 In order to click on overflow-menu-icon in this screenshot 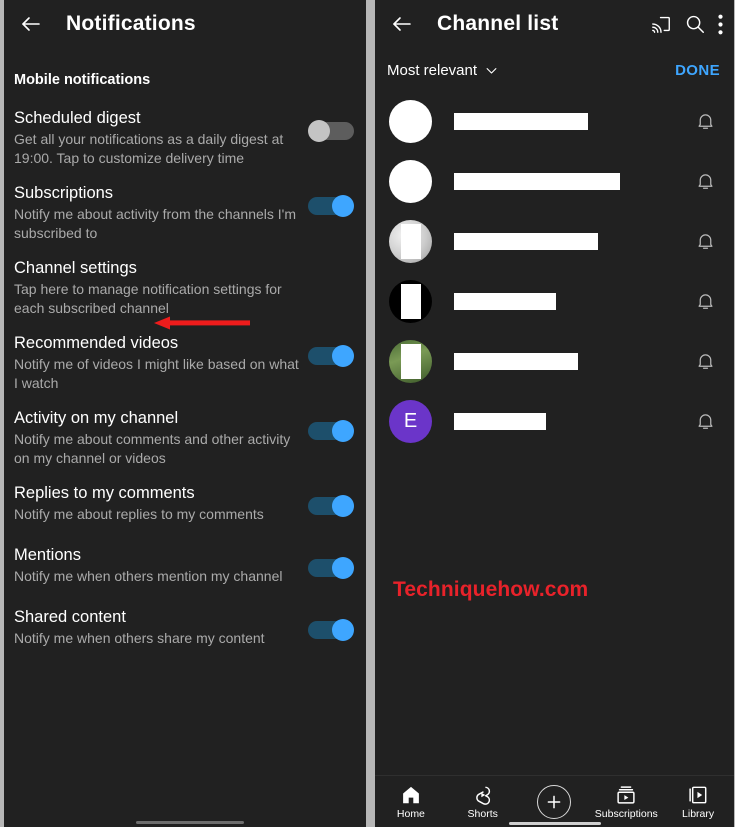, I will do `click(720, 24)`.